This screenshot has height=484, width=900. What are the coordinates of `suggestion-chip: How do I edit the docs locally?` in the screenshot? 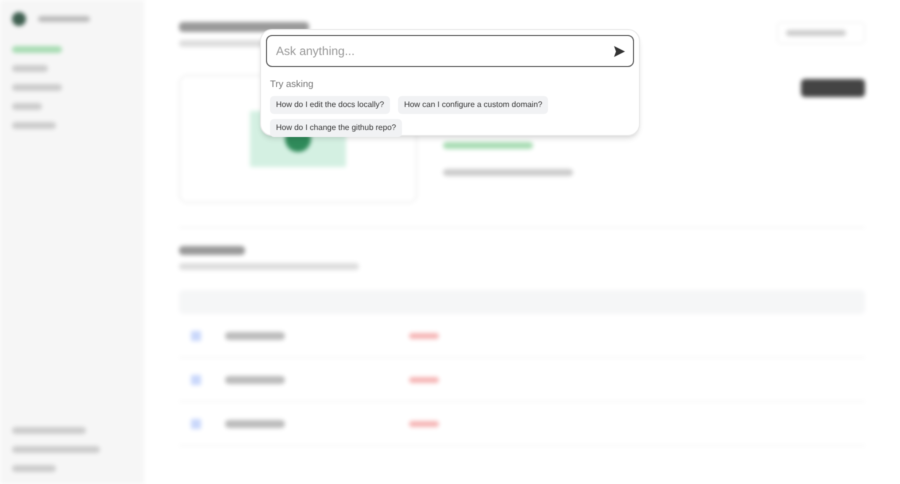 It's located at (330, 105).